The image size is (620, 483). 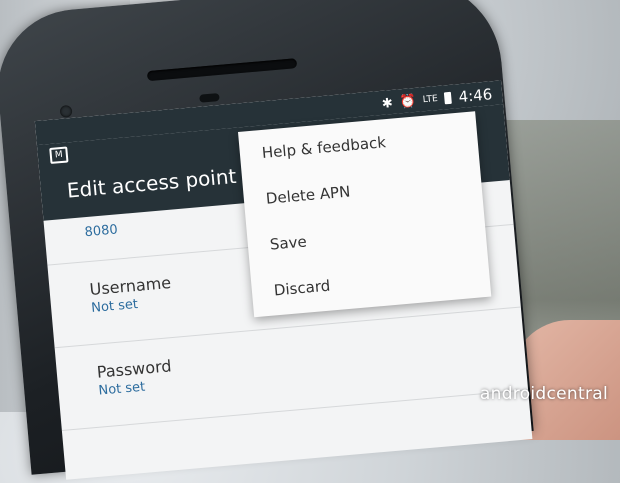 What do you see at coordinates (430, 99) in the screenshot?
I see `lte-signal-icon: LTE` at bounding box center [430, 99].